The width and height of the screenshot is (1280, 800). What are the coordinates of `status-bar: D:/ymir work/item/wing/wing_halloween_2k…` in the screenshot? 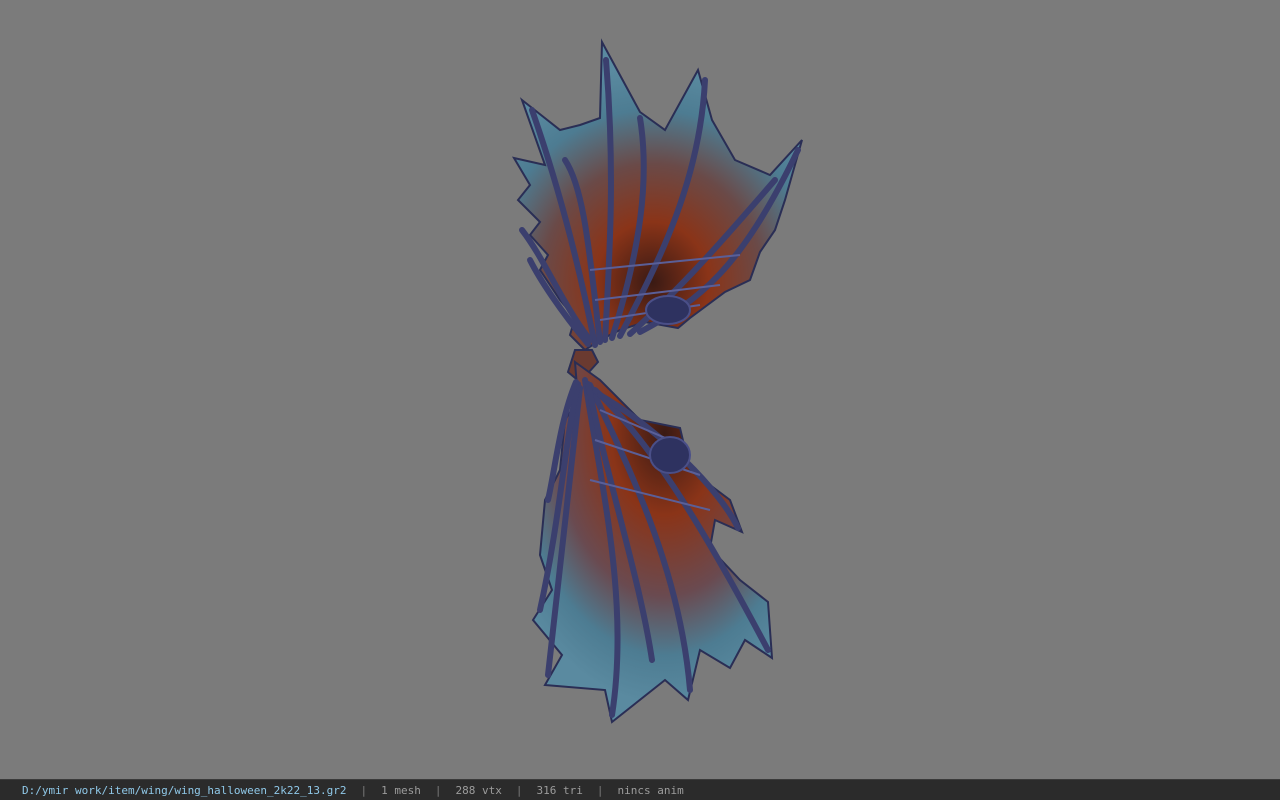 It's located at (640, 789).